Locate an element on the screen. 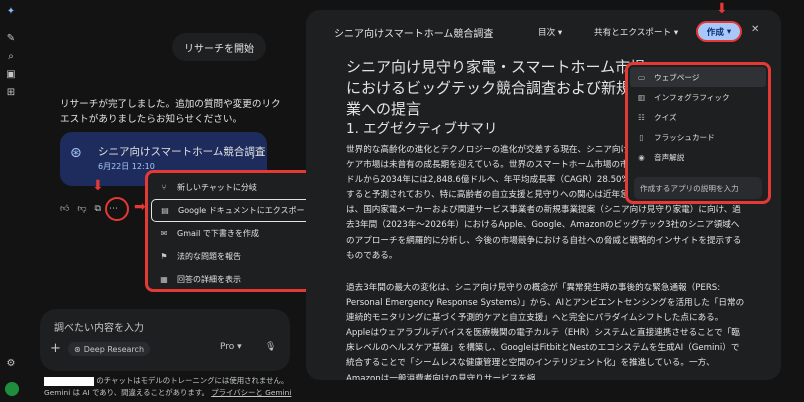 The image size is (804, 402). menu-item-branch: ⑂ 新しいチャットに分岐 is located at coordinates (239, 187).